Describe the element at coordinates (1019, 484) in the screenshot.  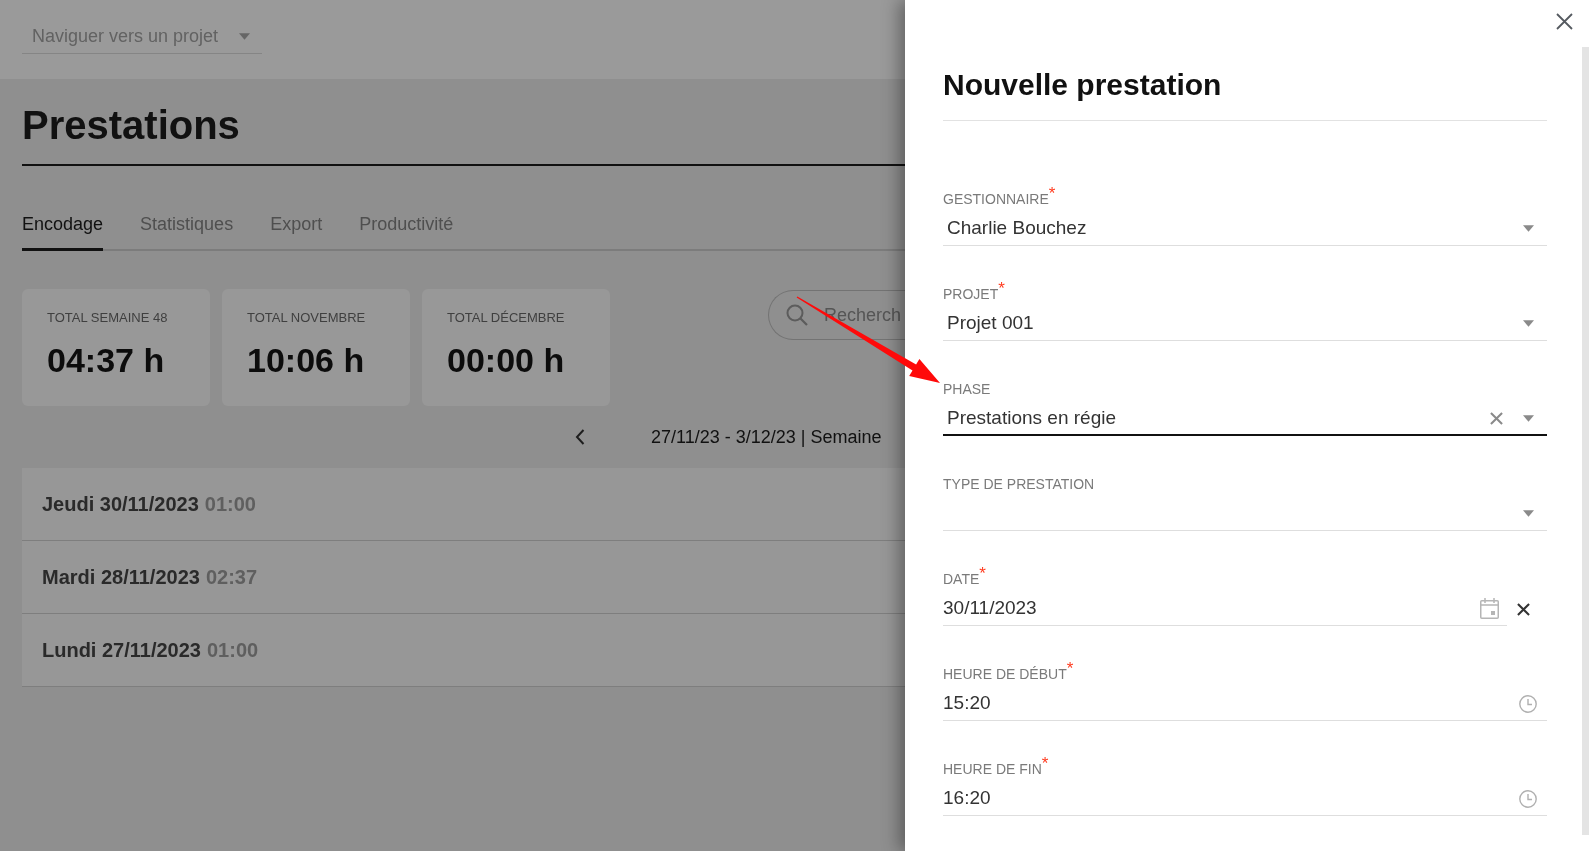
I see `field-label: TYPE DE PRESTATION` at that location.